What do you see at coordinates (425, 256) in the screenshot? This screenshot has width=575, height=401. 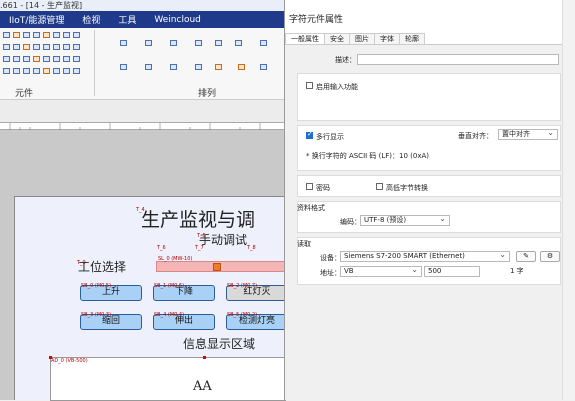 I see `device-select: Siemens S7-200 SMART (Ethernet)` at bounding box center [425, 256].